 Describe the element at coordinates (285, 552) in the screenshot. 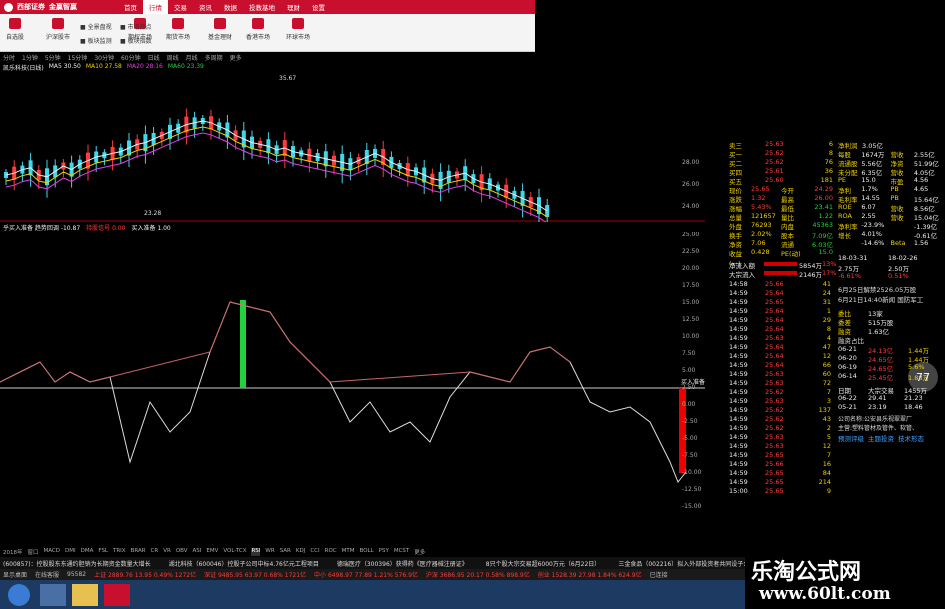

I see `ind-tab-16: SAR` at that location.